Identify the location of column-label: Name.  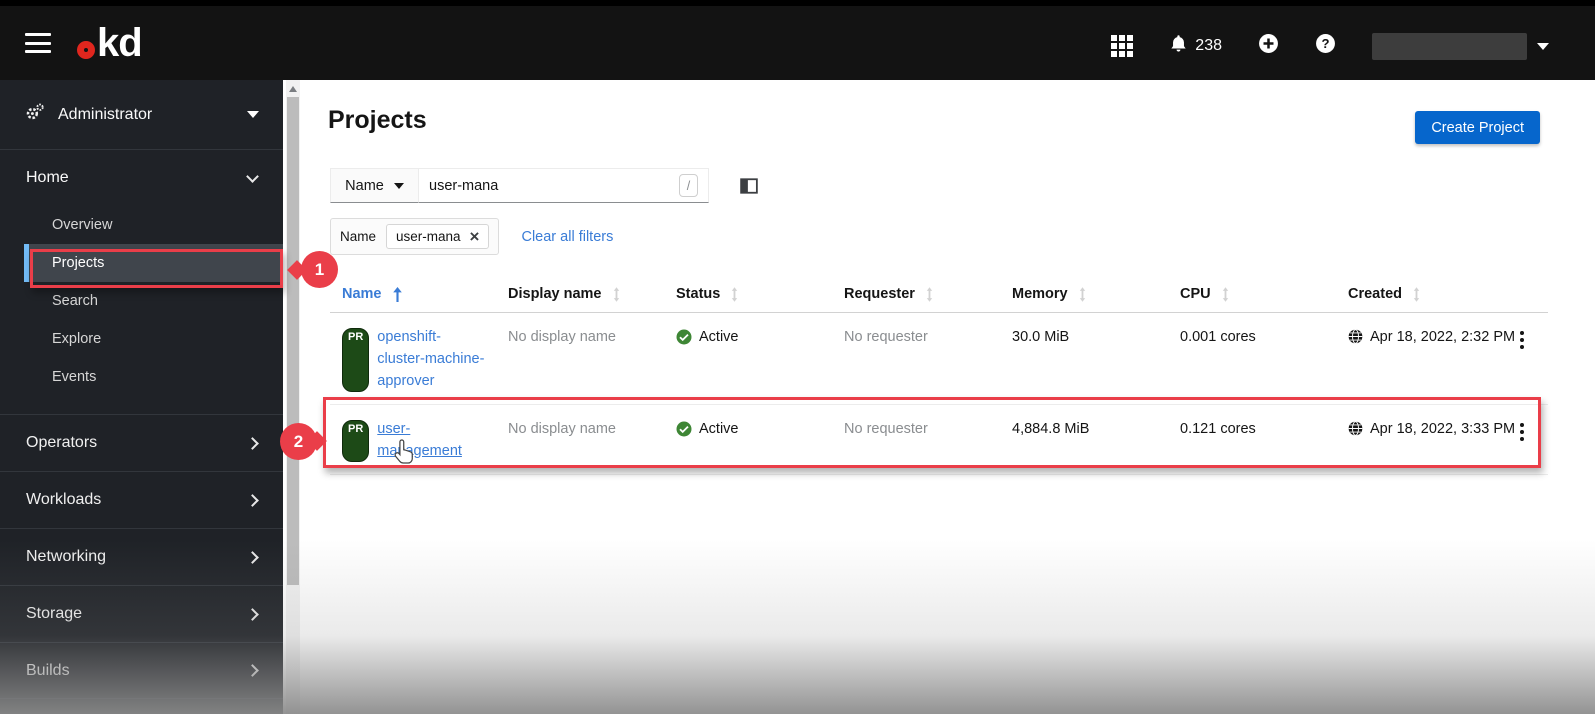
(362, 294).